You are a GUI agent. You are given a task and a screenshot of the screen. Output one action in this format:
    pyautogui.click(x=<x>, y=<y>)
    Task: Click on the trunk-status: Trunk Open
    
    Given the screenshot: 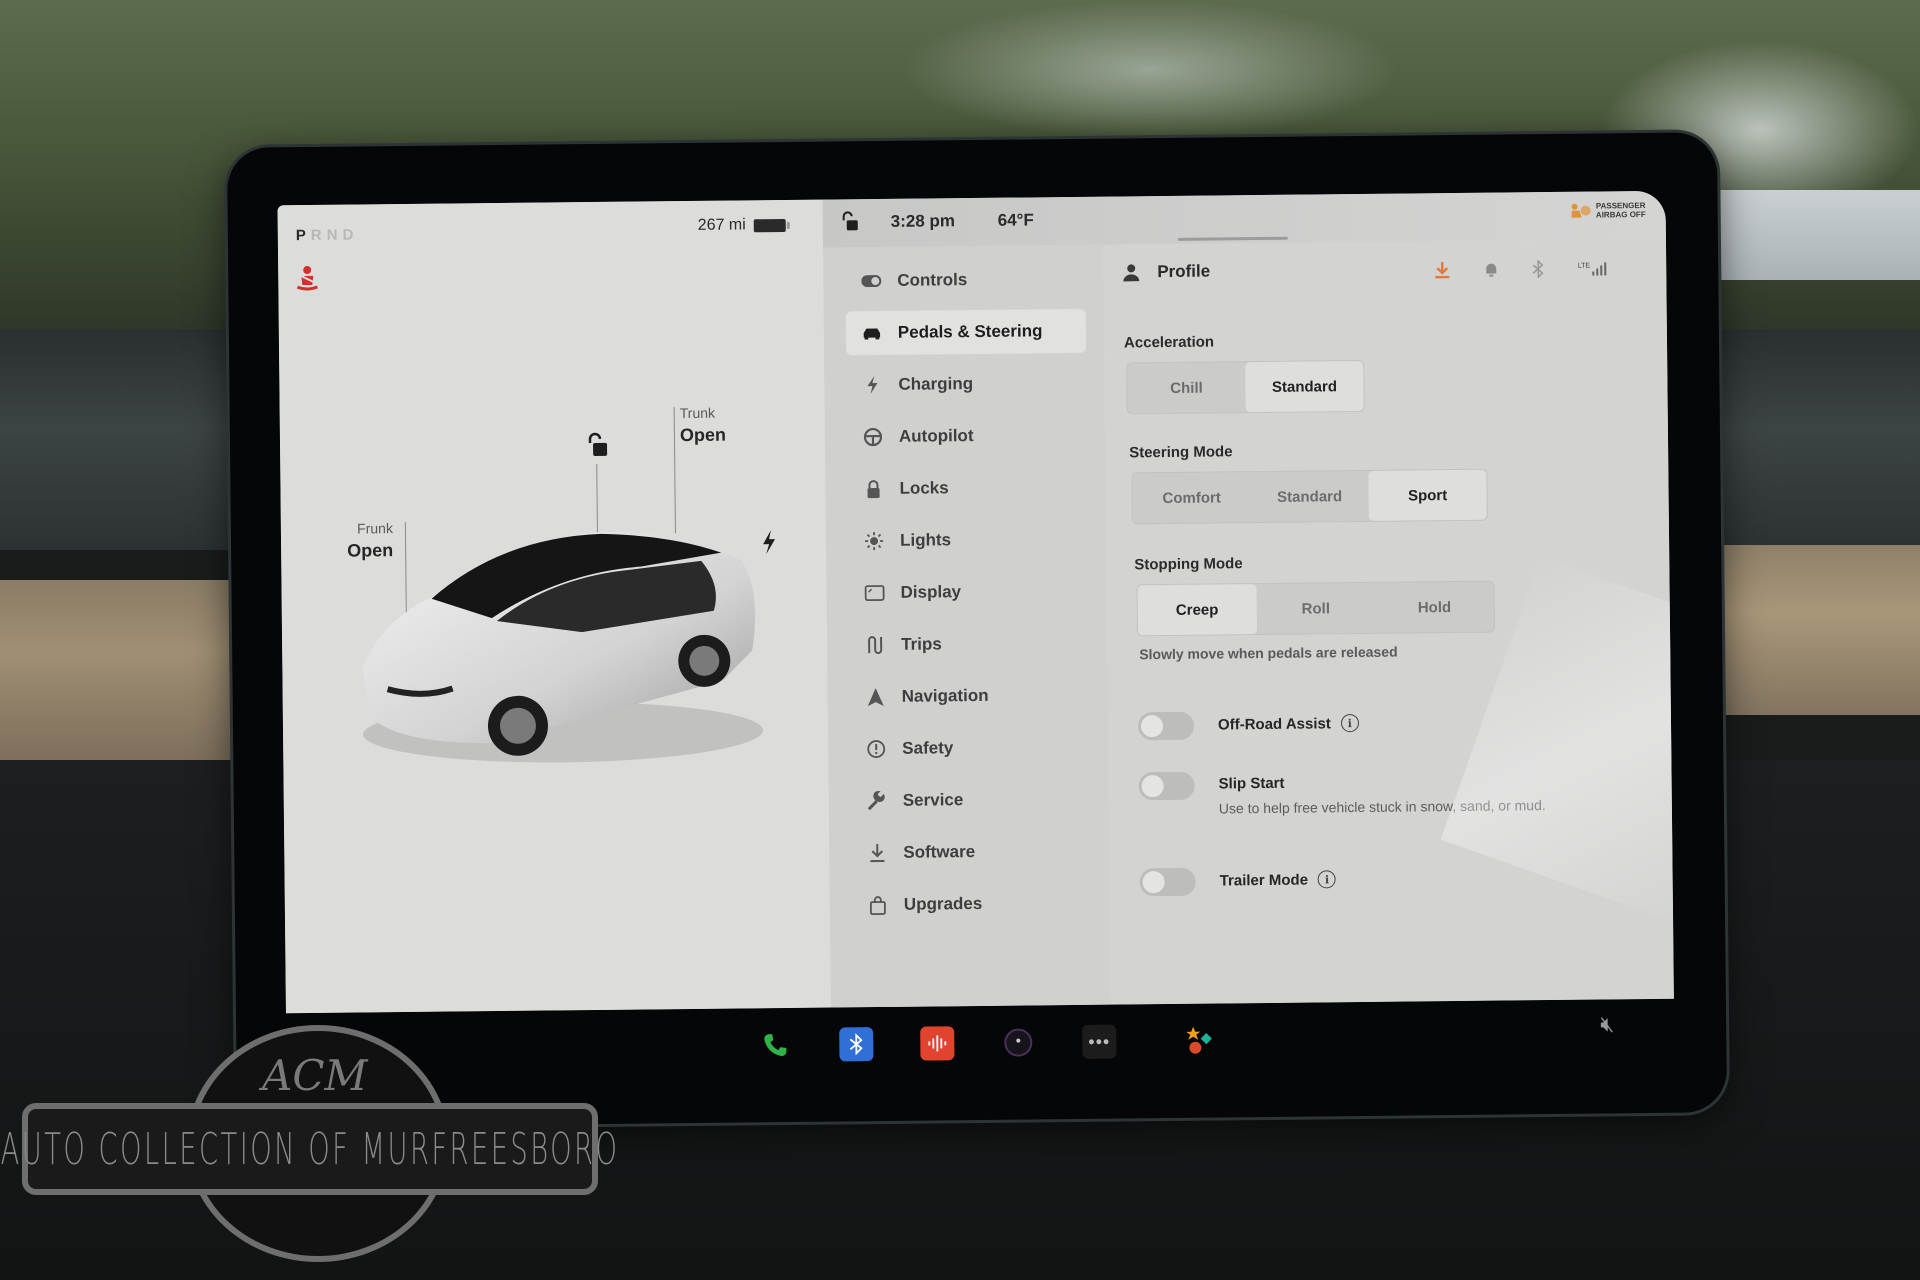 What is the action you would take?
    pyautogui.click(x=703, y=425)
    